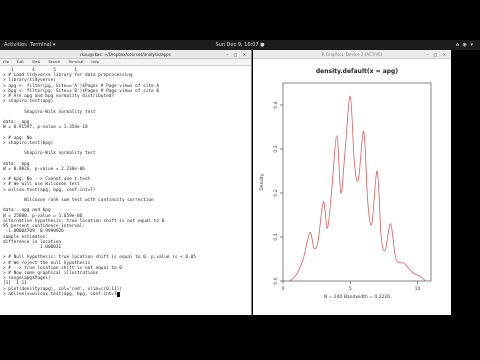 The width and height of the screenshot is (480, 360). I want to click on x-tick-label: 0, so click(283, 289).